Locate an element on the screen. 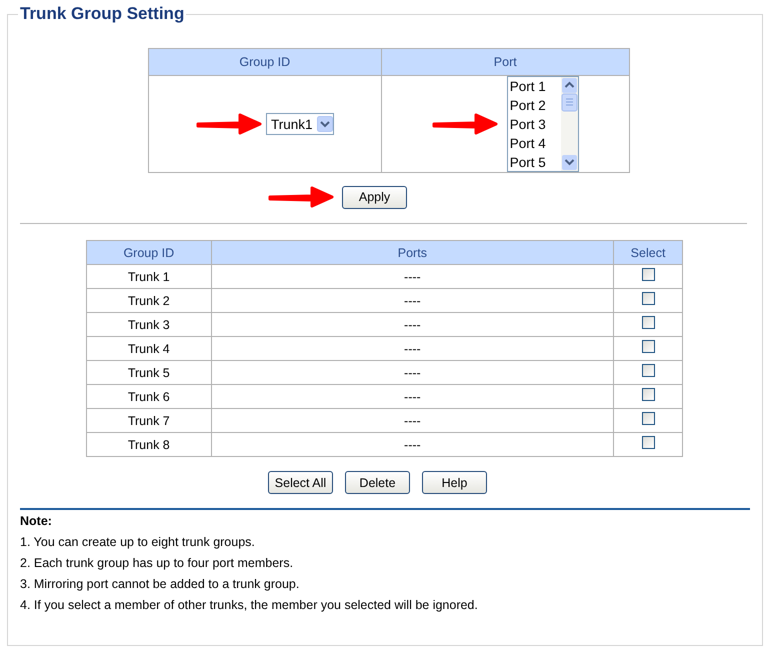 Image resolution: width=769 pixels, height=665 pixels. note-text: 2. Each trunk group has up to four port members. is located at coordinates (157, 563).